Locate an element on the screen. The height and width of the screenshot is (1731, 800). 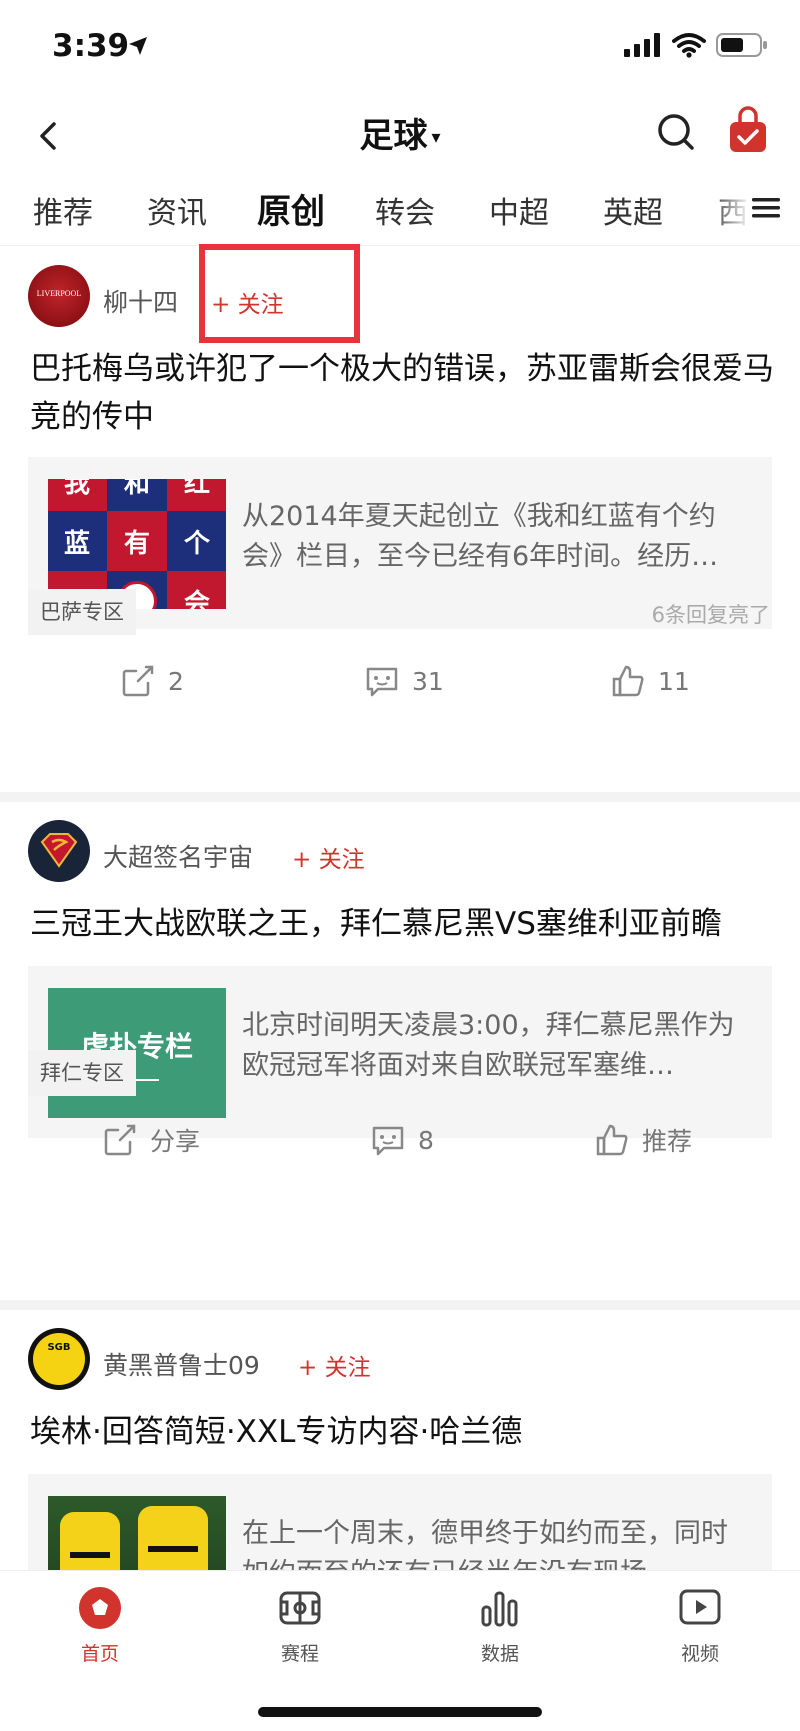
superman-logo-icon is located at coordinates (59, 850).